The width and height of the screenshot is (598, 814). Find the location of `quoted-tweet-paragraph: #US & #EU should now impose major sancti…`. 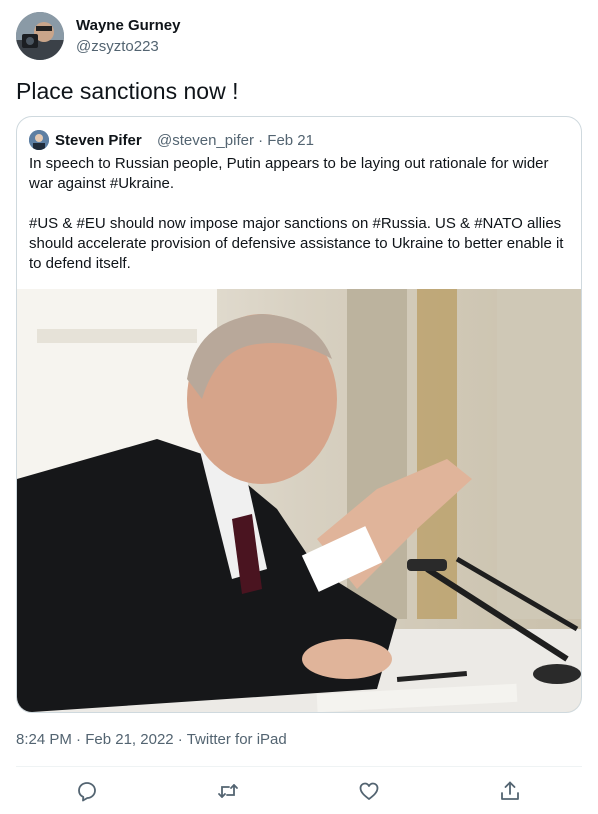

quoted-tweet-paragraph: #US & #EU should now impose major sancti… is located at coordinates (296, 243).